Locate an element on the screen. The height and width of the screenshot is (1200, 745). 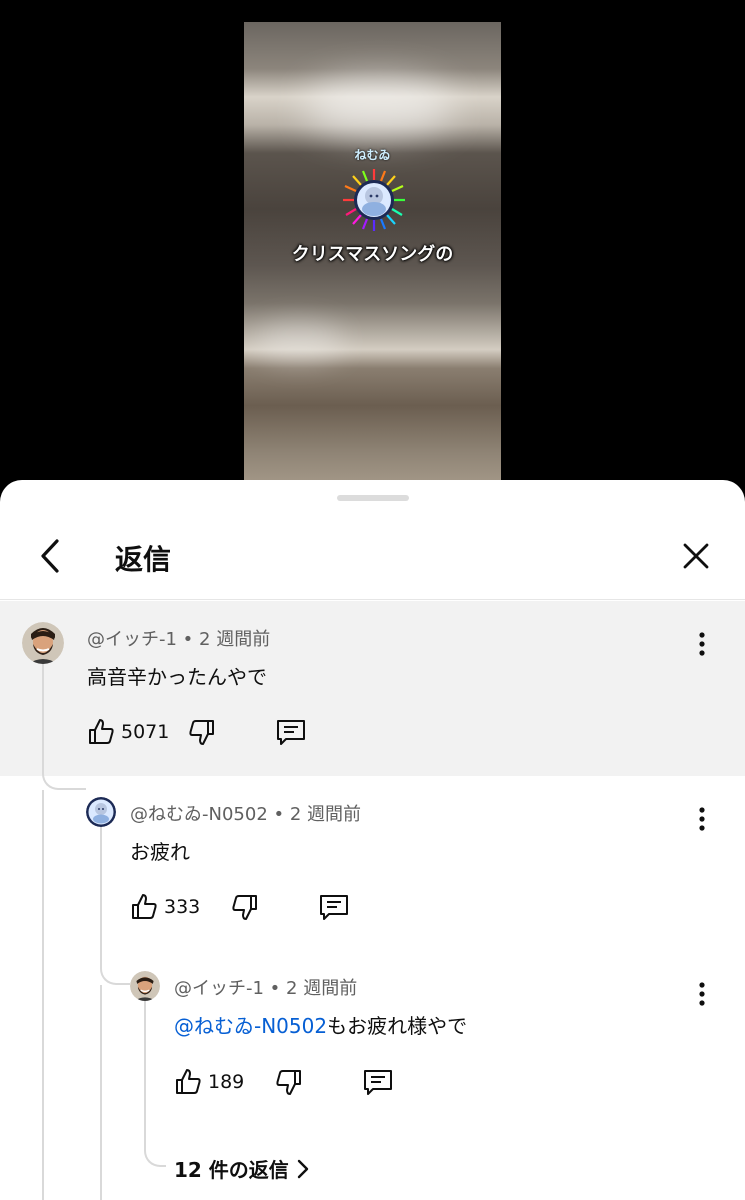
channel-logo-icon is located at coordinates (374, 200).